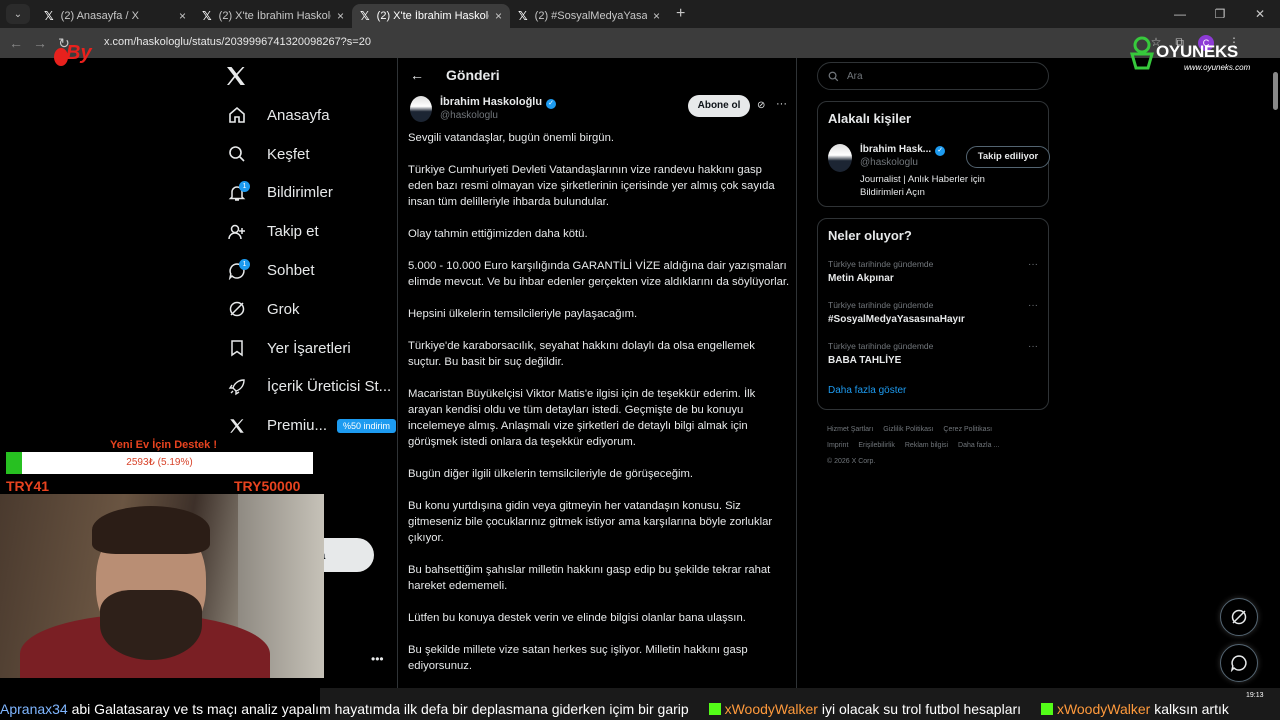 The image size is (1280, 720). What do you see at coordinates (79, 53) in the screenshot?
I see `by-logo-text: By` at bounding box center [79, 53].